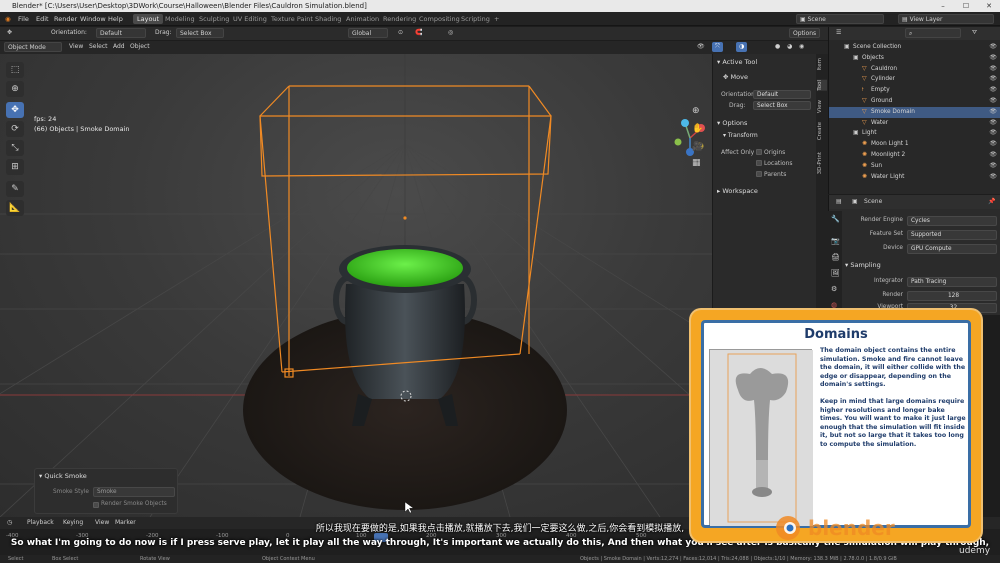 Image resolution: width=1000 pixels, height=563 pixels. I want to click on tab-sculpting: Sculpting, so click(214, 19).